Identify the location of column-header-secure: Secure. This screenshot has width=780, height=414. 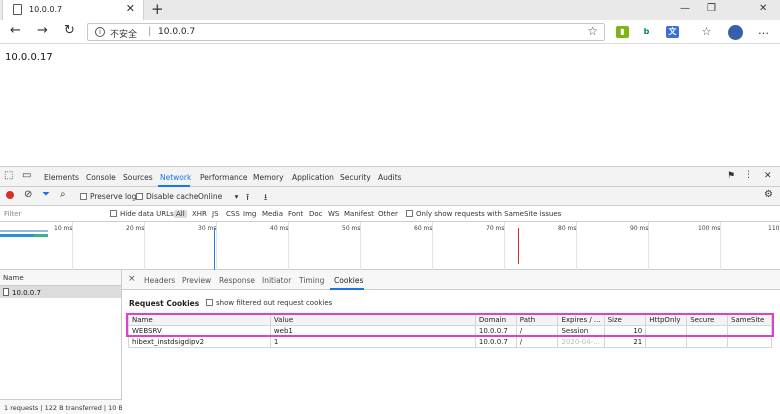
(707, 320).